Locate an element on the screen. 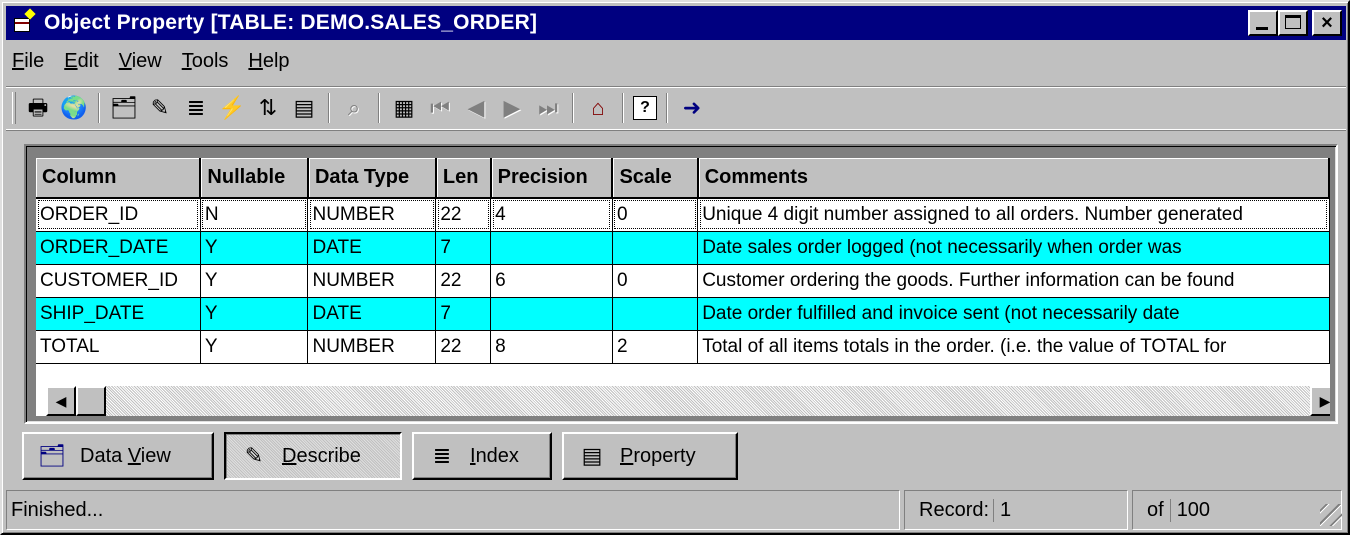 The width and height of the screenshot is (1350, 535). app-icon is located at coordinates (25, 22).